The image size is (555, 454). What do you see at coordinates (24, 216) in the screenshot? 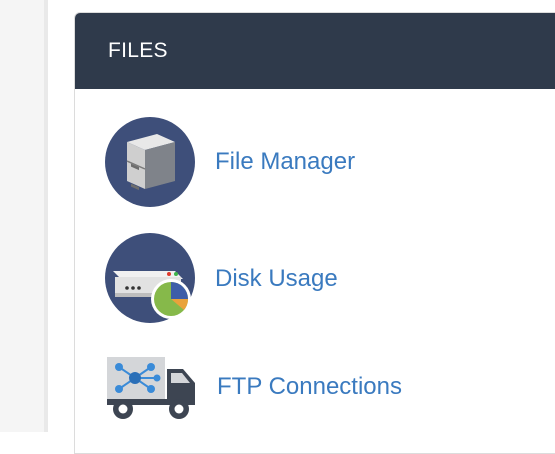
I see `left-sidebar-strip` at bounding box center [24, 216].